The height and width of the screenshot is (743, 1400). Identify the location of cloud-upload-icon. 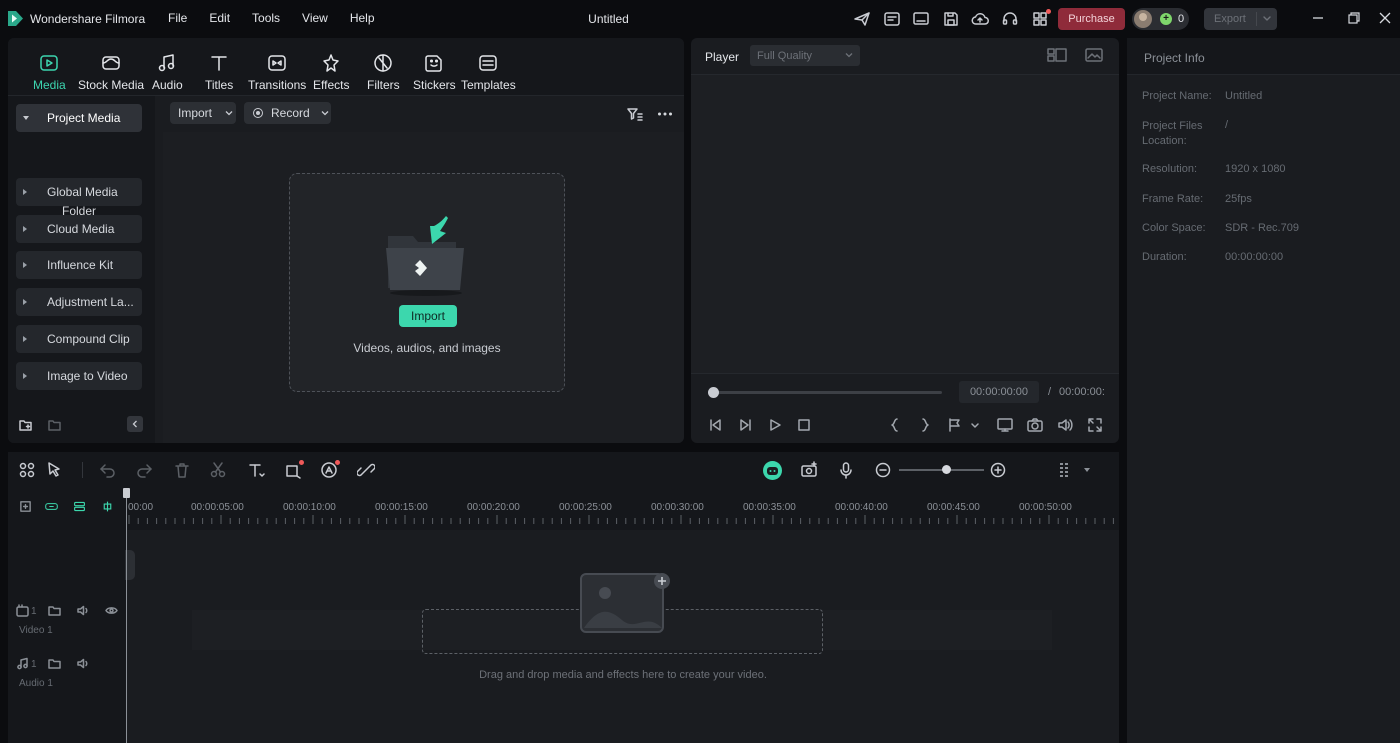
(980, 19).